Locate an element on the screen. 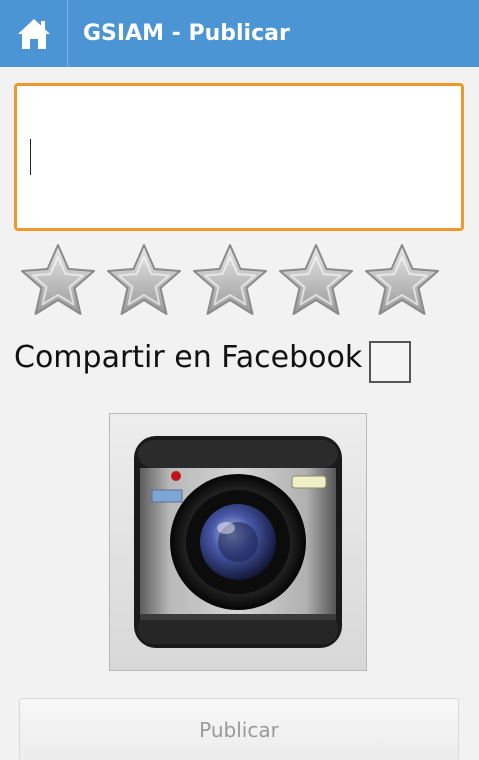 The image size is (479, 760). home-button is located at coordinates (33, 33).